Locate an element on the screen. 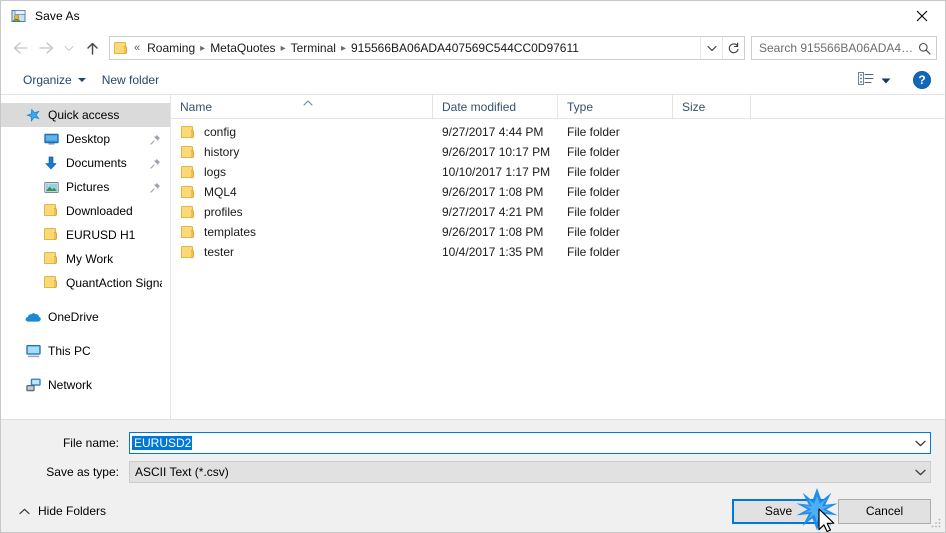 This screenshot has width=946, height=533. change-view-button is located at coordinates (874, 80).